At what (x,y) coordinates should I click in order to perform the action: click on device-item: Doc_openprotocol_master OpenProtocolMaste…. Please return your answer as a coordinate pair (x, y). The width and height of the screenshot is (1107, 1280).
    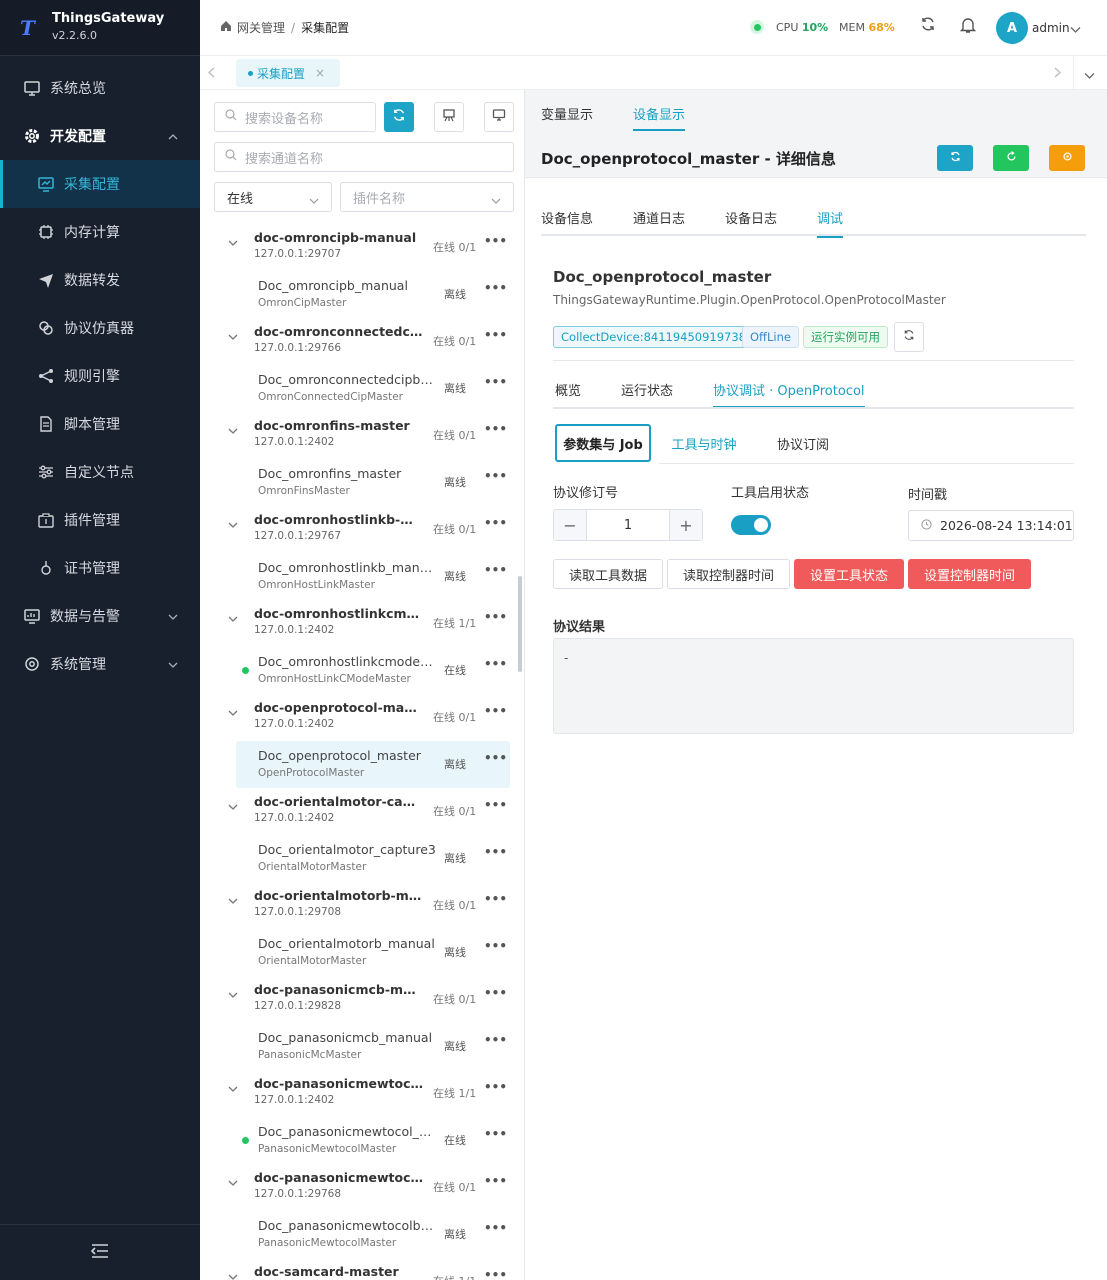
    Looking at the image, I should click on (373, 764).